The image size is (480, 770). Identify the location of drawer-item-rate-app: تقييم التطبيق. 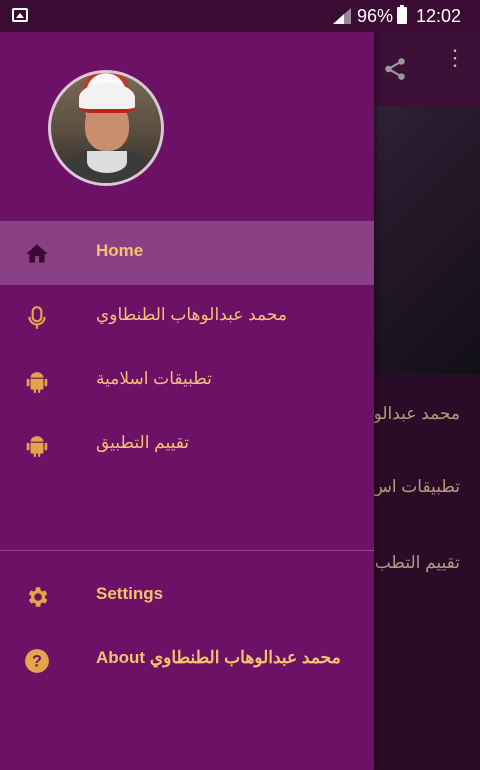
(187, 445).